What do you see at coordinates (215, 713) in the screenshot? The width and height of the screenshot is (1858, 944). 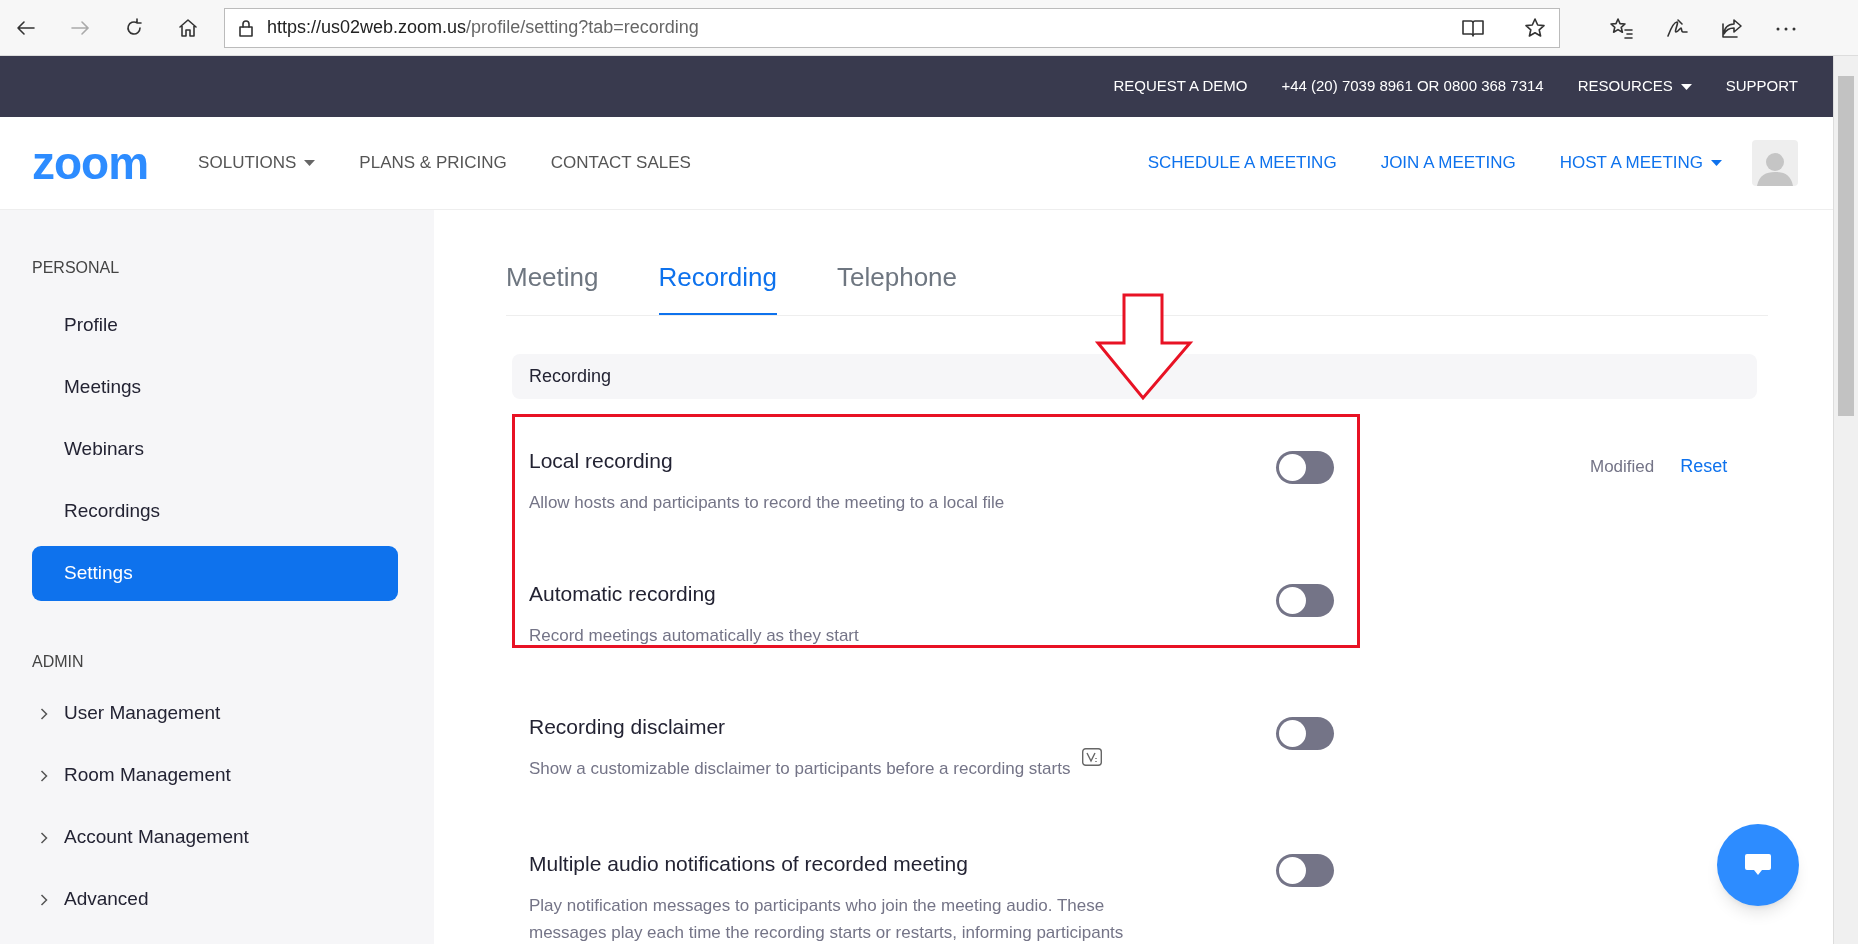 I see `sidebar-item: User Management` at bounding box center [215, 713].